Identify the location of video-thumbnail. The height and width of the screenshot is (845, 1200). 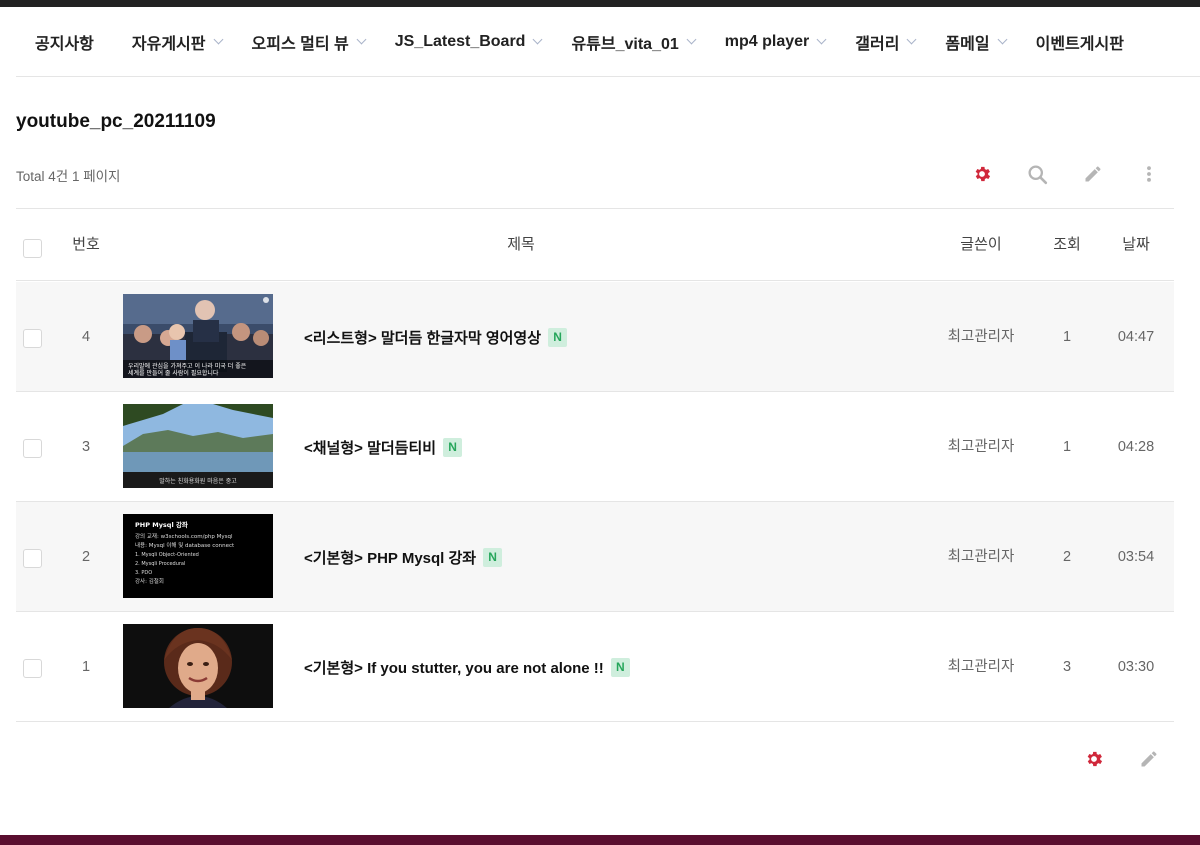
(198, 666).